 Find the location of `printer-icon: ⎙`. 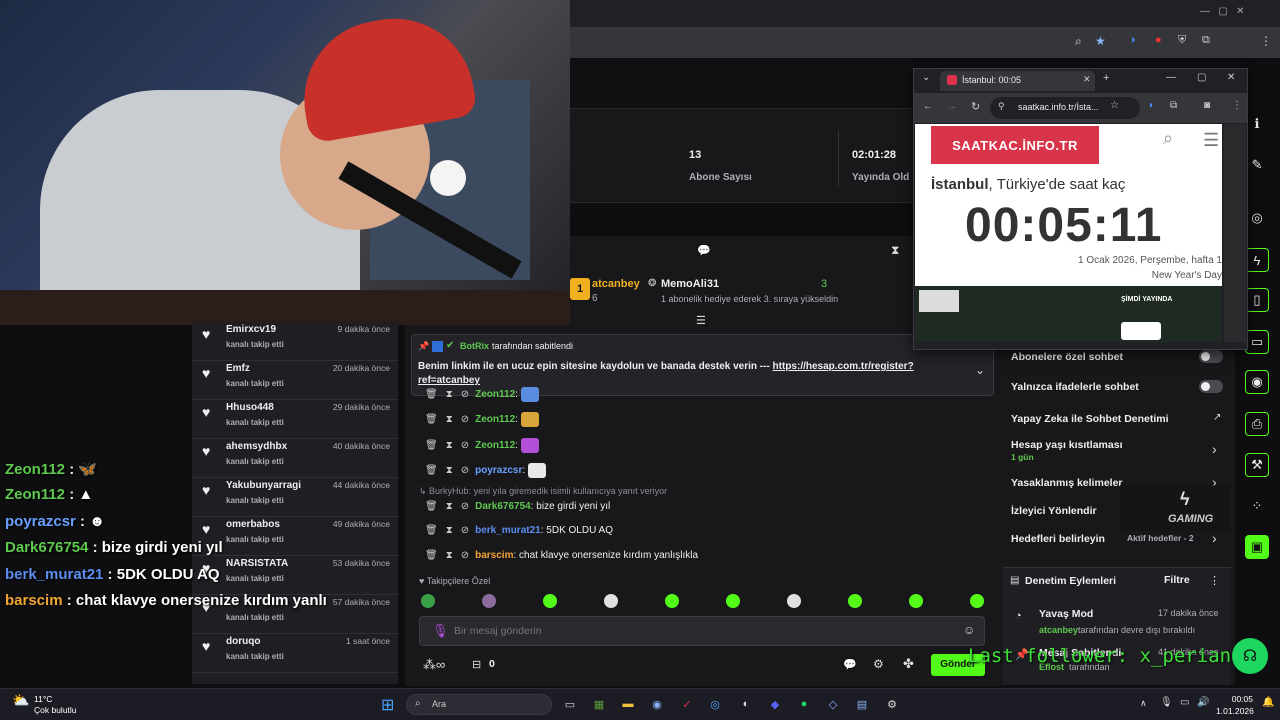

printer-icon: ⎙ is located at coordinates (1257, 424).